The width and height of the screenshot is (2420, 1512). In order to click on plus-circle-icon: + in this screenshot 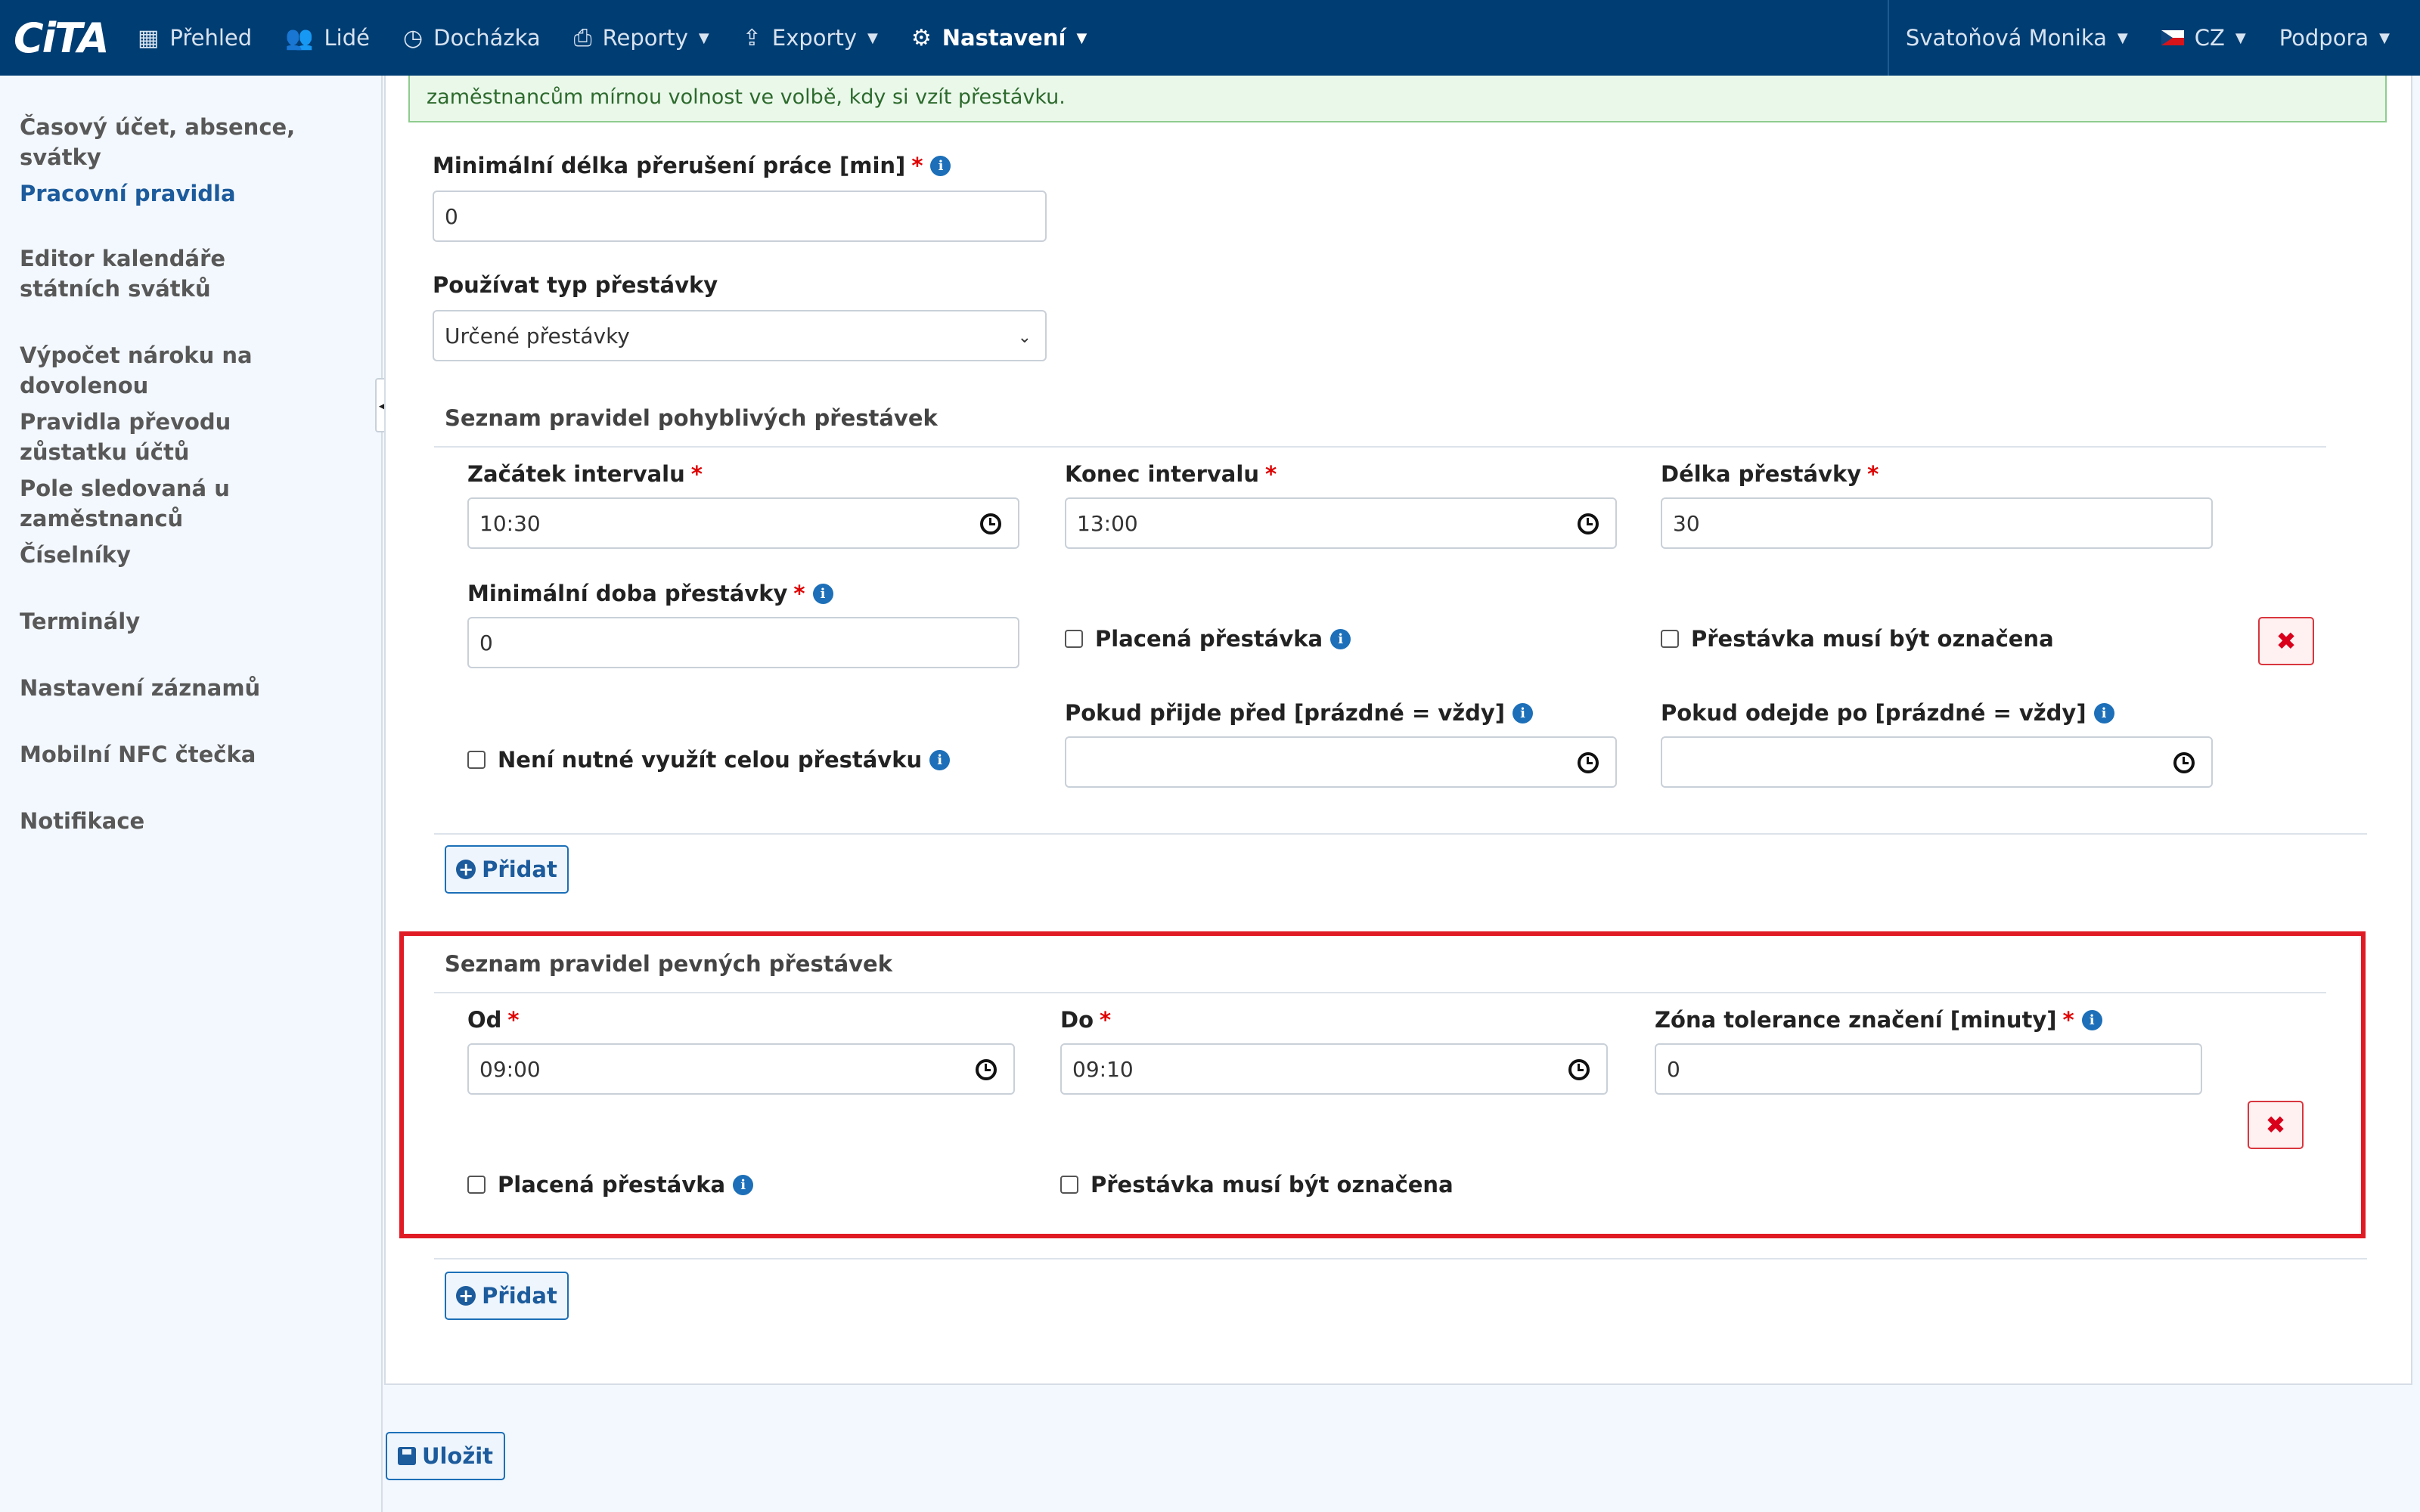, I will do `click(466, 870)`.